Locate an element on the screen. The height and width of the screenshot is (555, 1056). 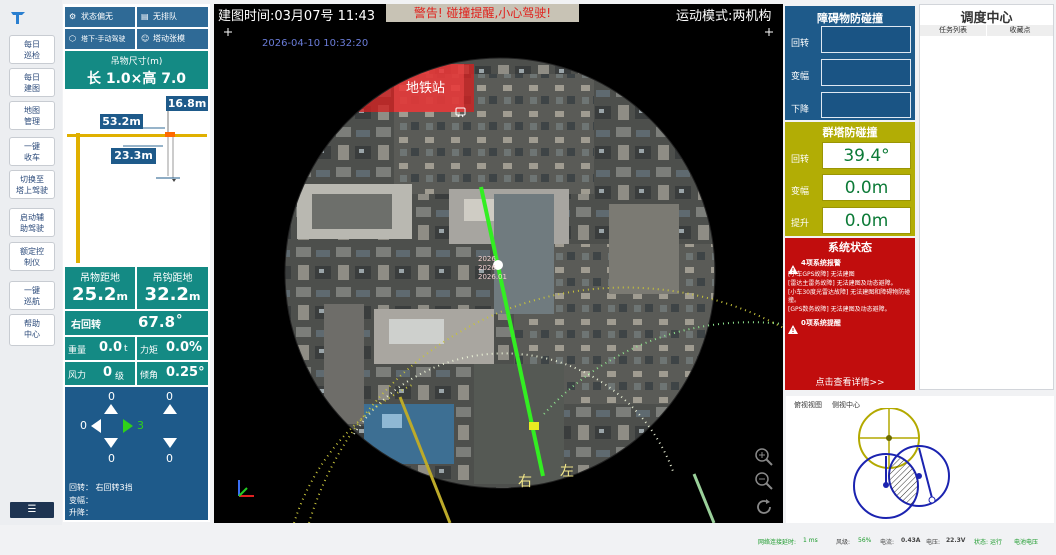
obstacle-rotate-field is located at coordinates (866, 39).